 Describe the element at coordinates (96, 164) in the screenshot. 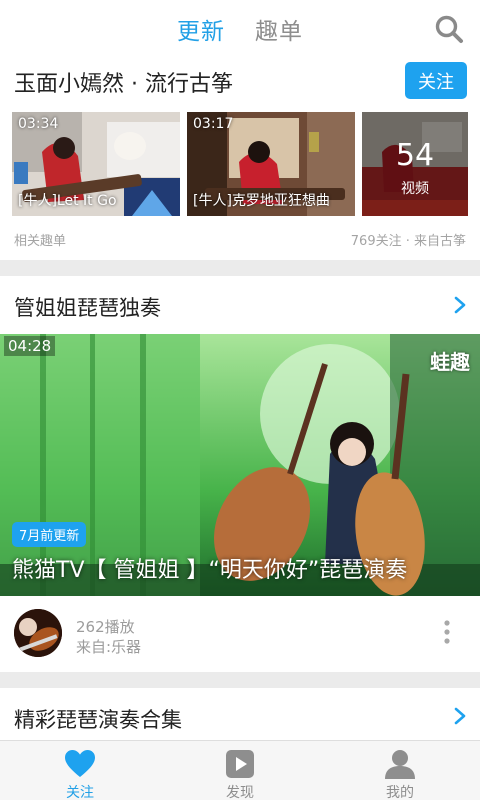

I see `video-thumbnail: 03:34 [牛人]Let It Go` at that location.